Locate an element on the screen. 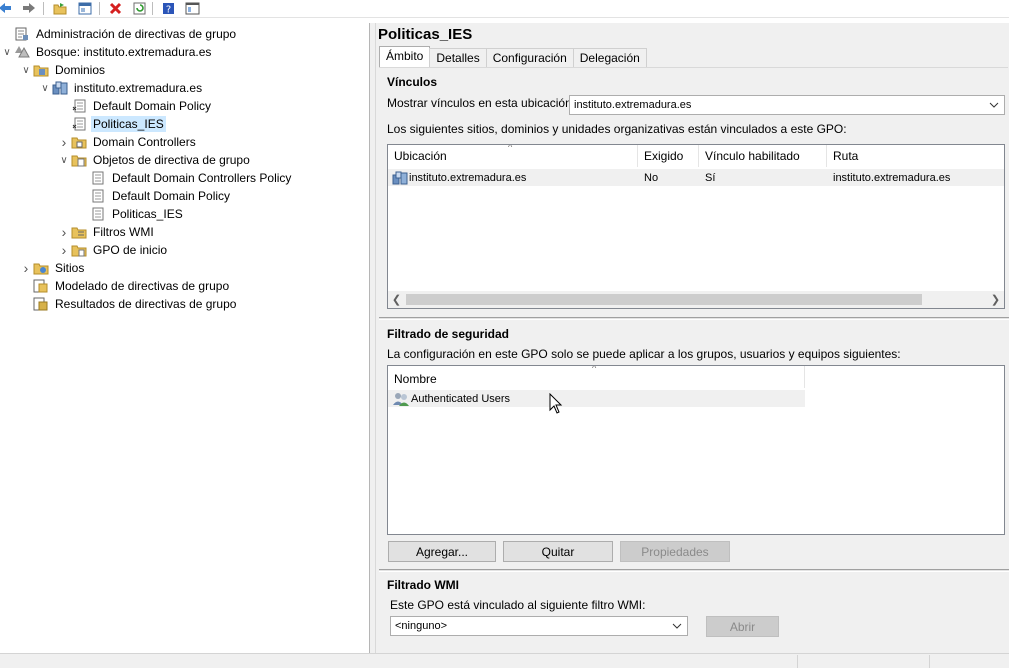 Image resolution: width=1009 pixels, height=668 pixels. table-row: Authenticated Users is located at coordinates (596, 398).